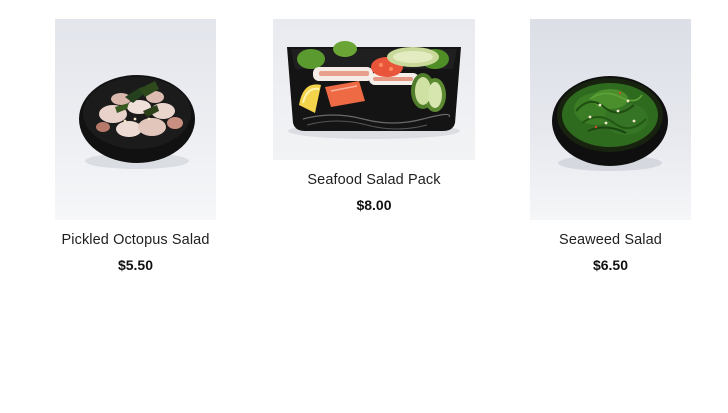 This screenshot has height=413, width=728. What do you see at coordinates (374, 180) in the screenshot?
I see `product-name: Seafood Salad Pack` at bounding box center [374, 180].